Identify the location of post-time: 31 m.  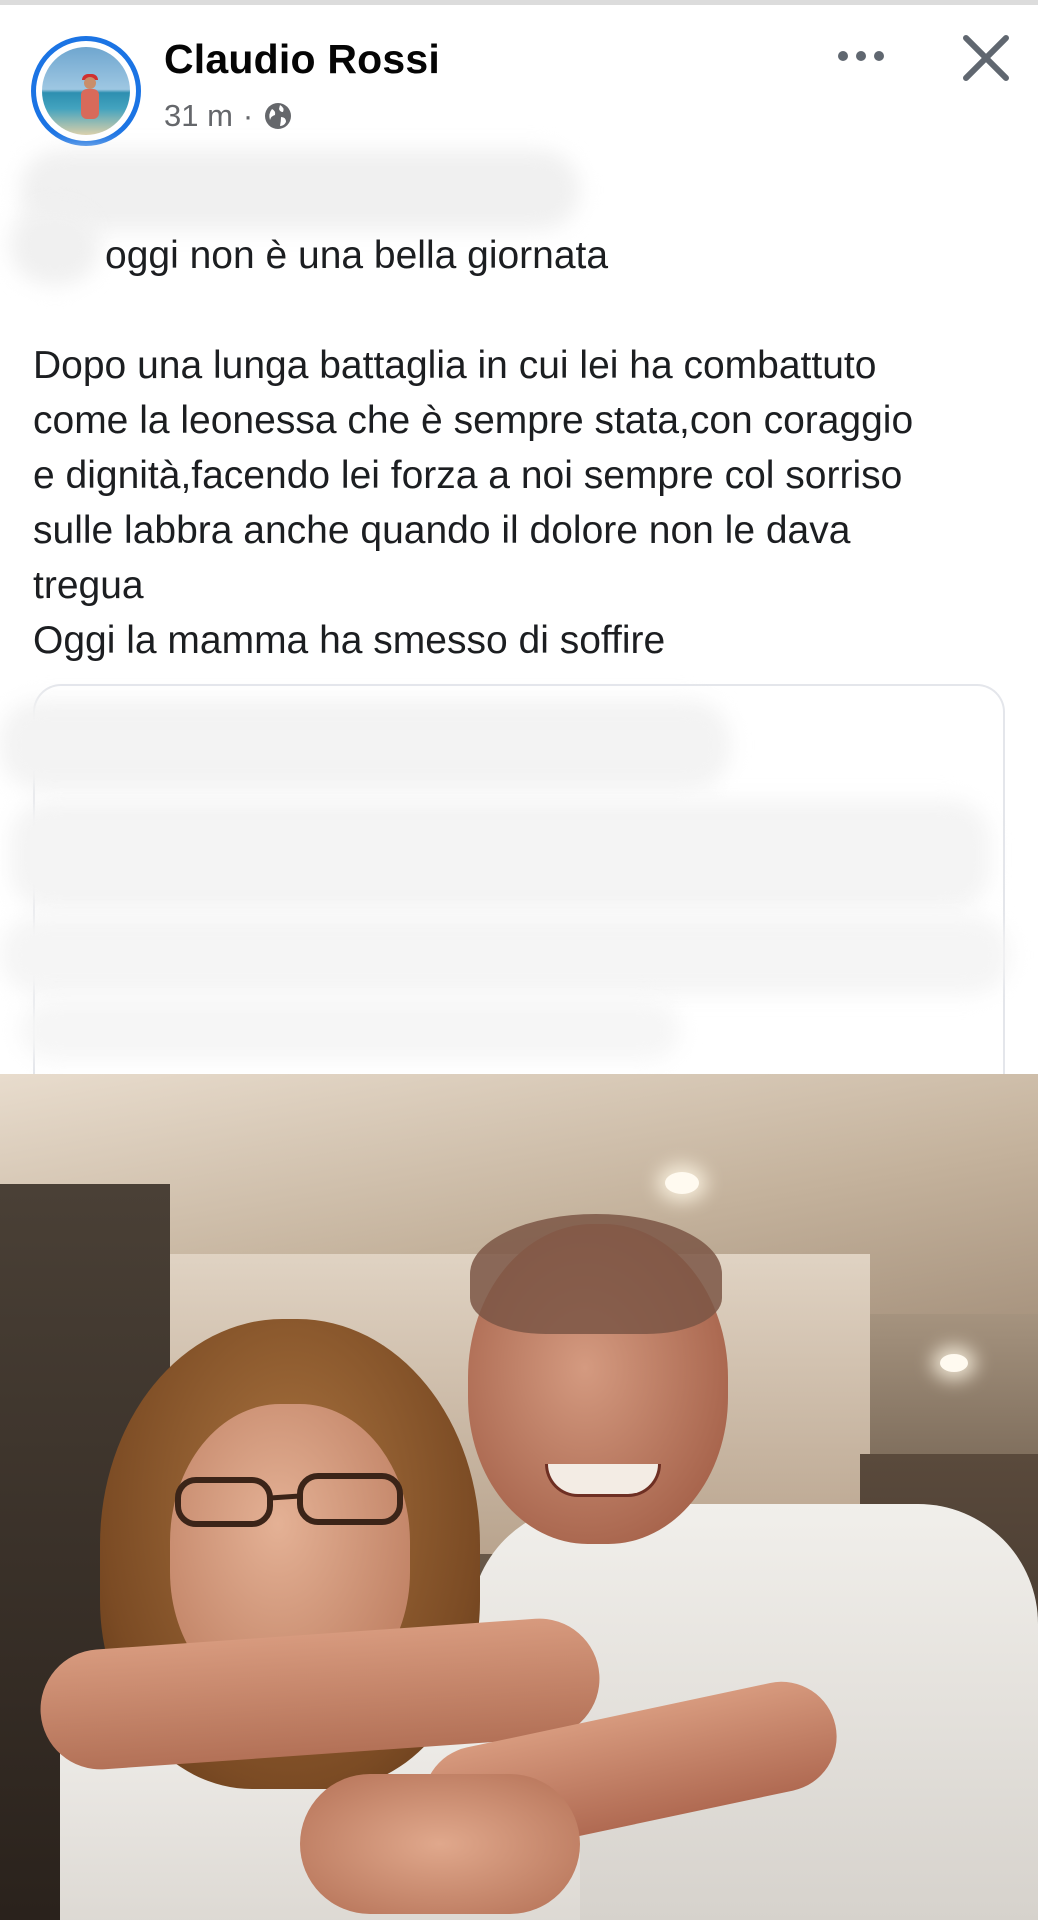
(198, 116).